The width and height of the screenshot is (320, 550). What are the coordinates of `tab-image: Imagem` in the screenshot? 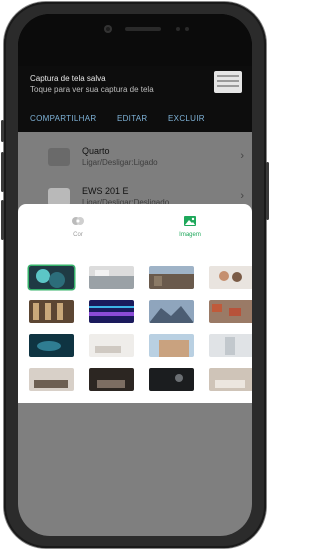 It's located at (190, 227).